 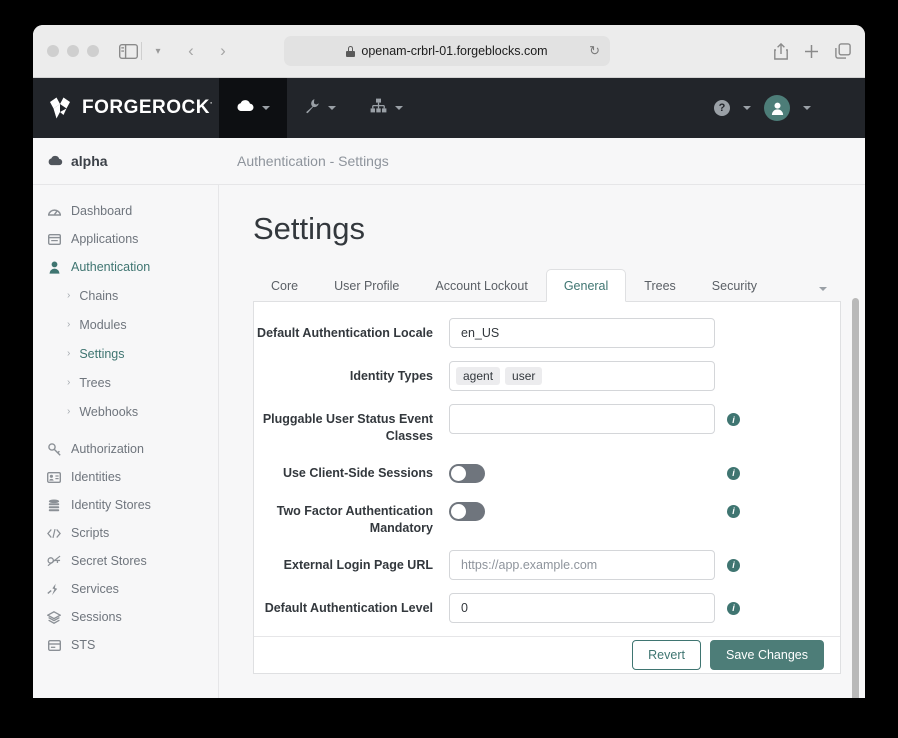 What do you see at coordinates (73, 51) in the screenshot?
I see `minimize-window-button` at bounding box center [73, 51].